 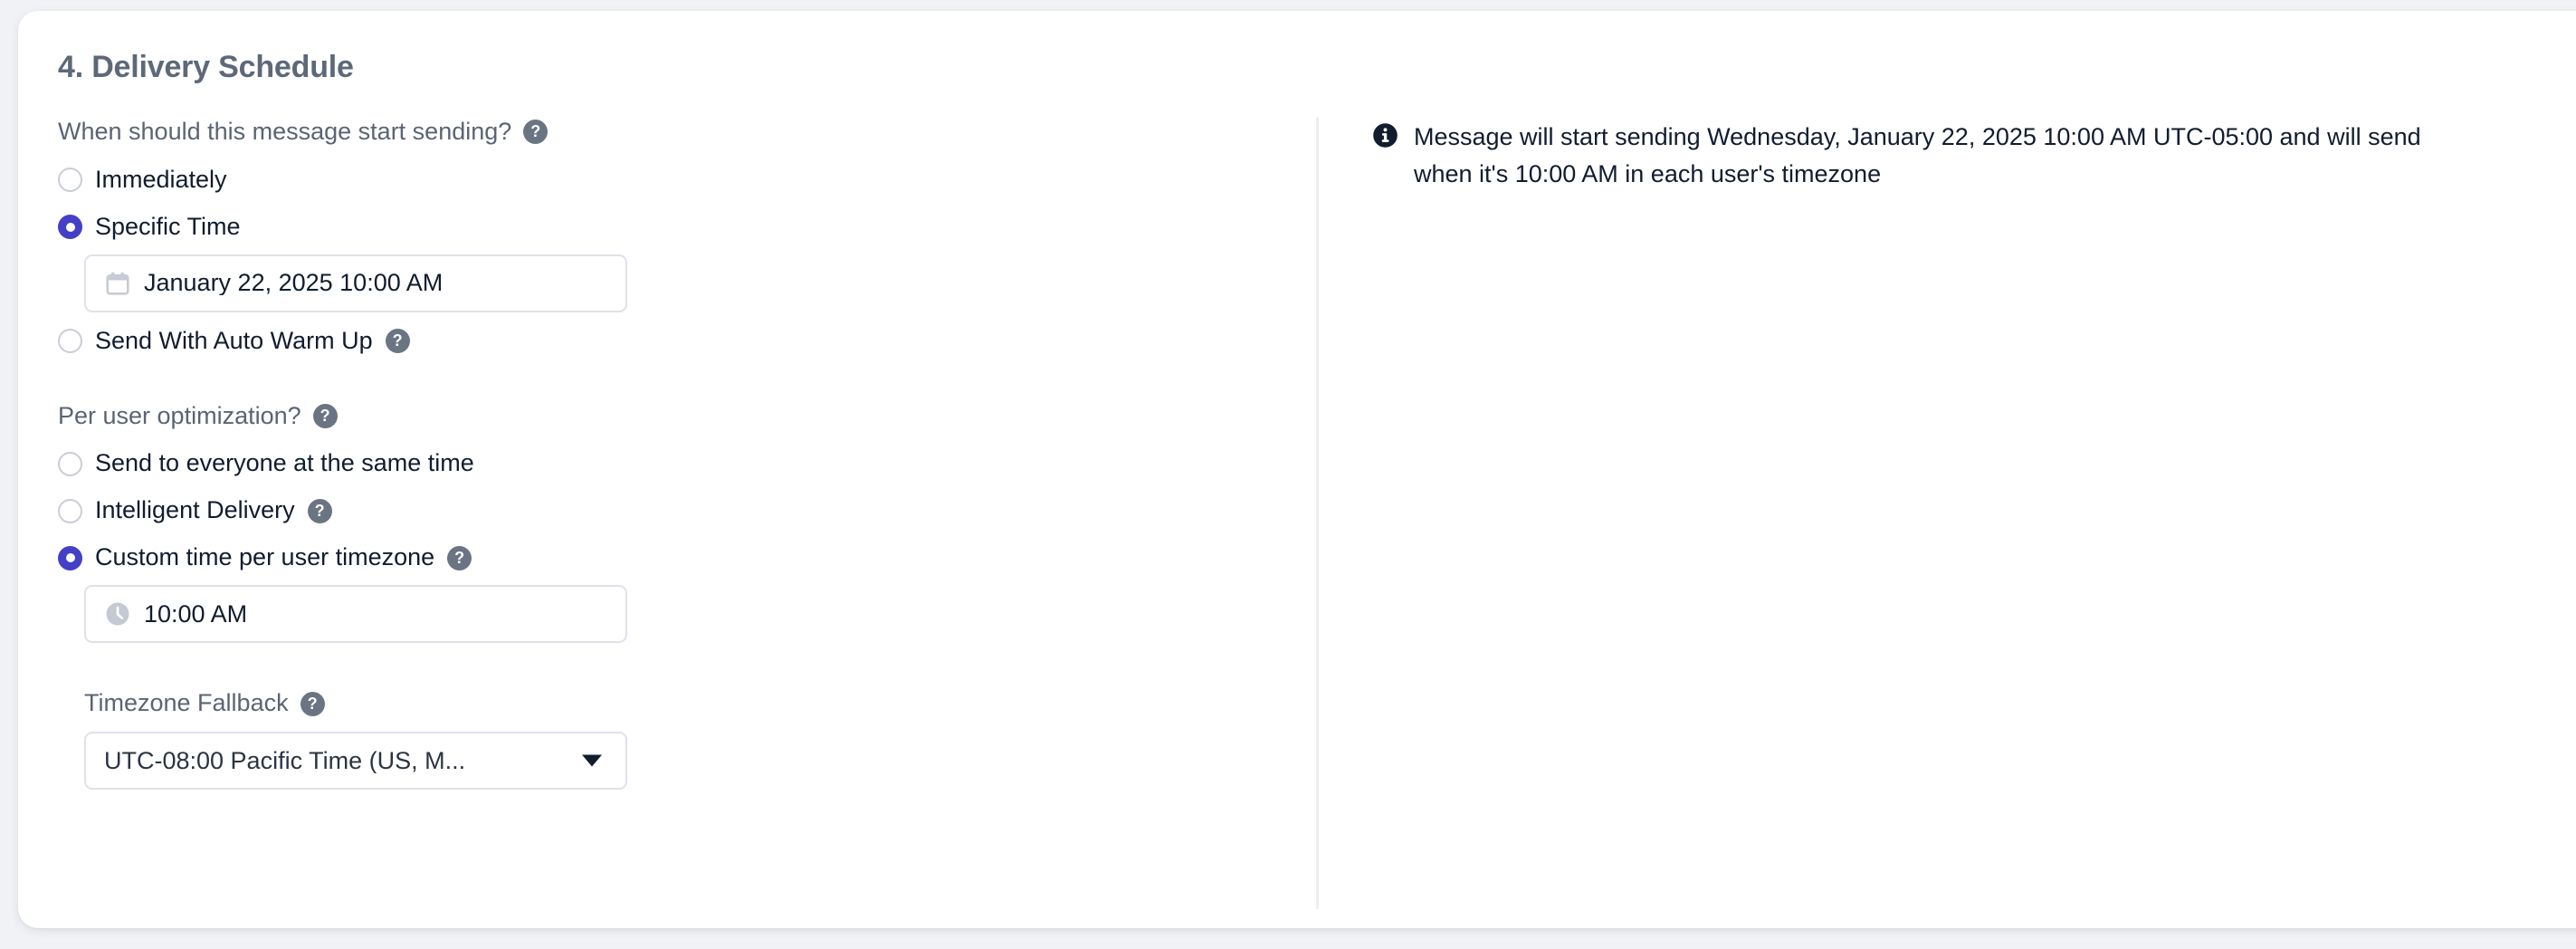 What do you see at coordinates (70, 228) in the screenshot?
I see `radio-indicator-specific-time` at bounding box center [70, 228].